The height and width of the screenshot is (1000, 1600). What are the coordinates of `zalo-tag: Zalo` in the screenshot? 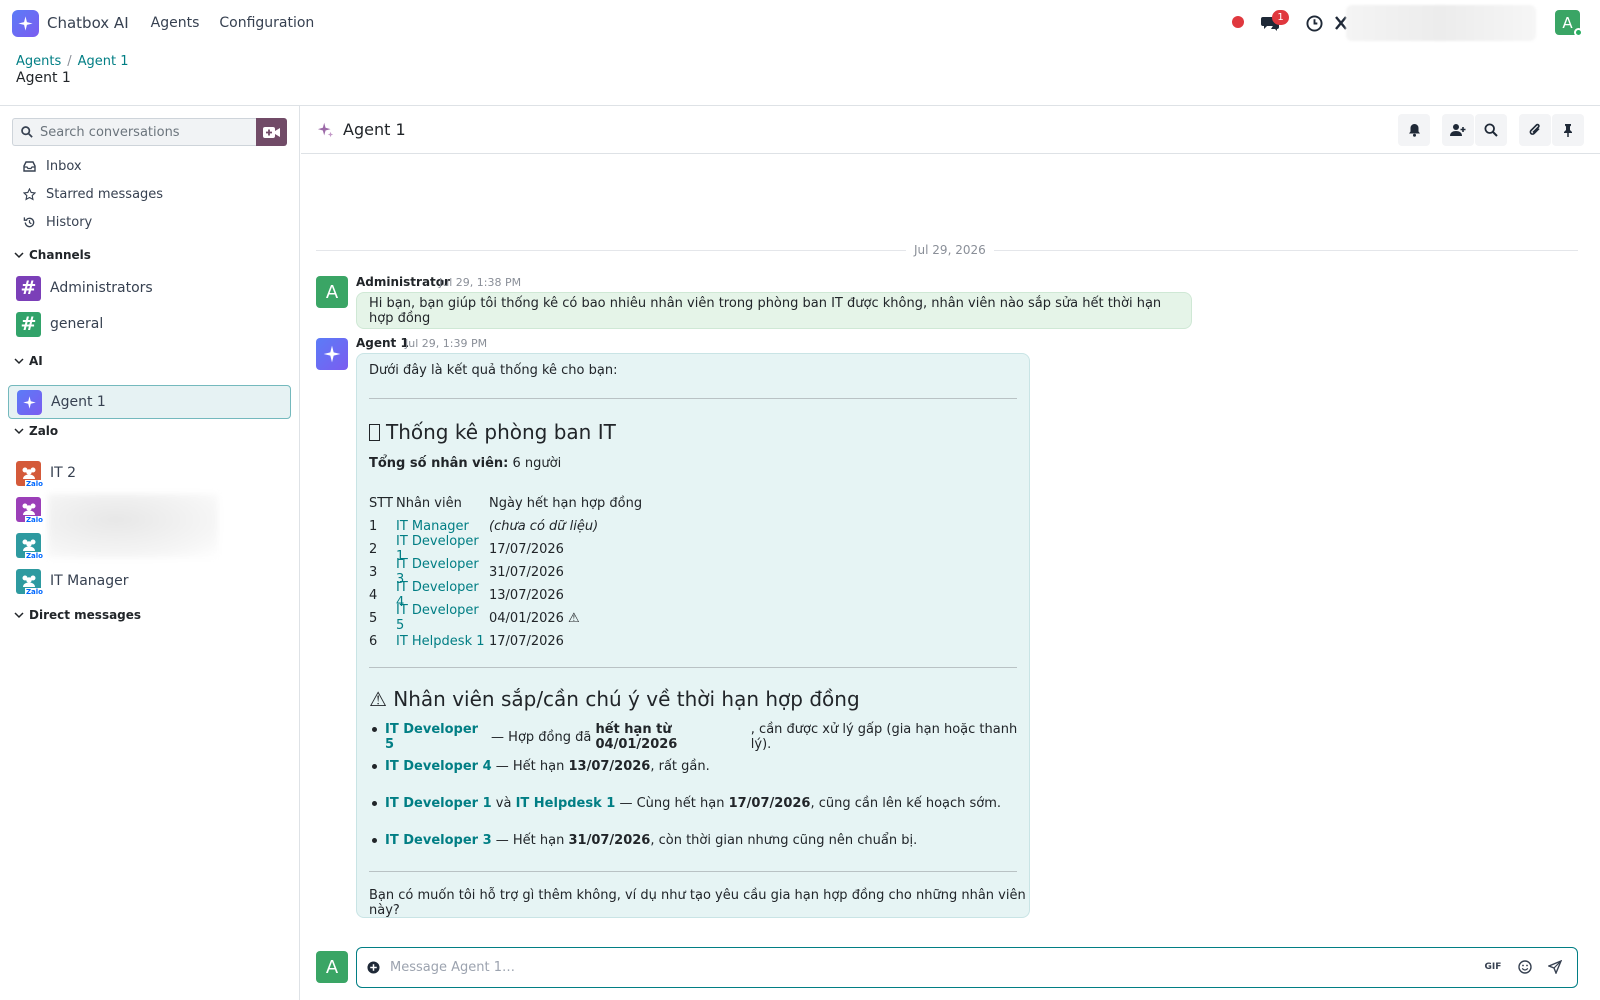 It's located at (34, 519).